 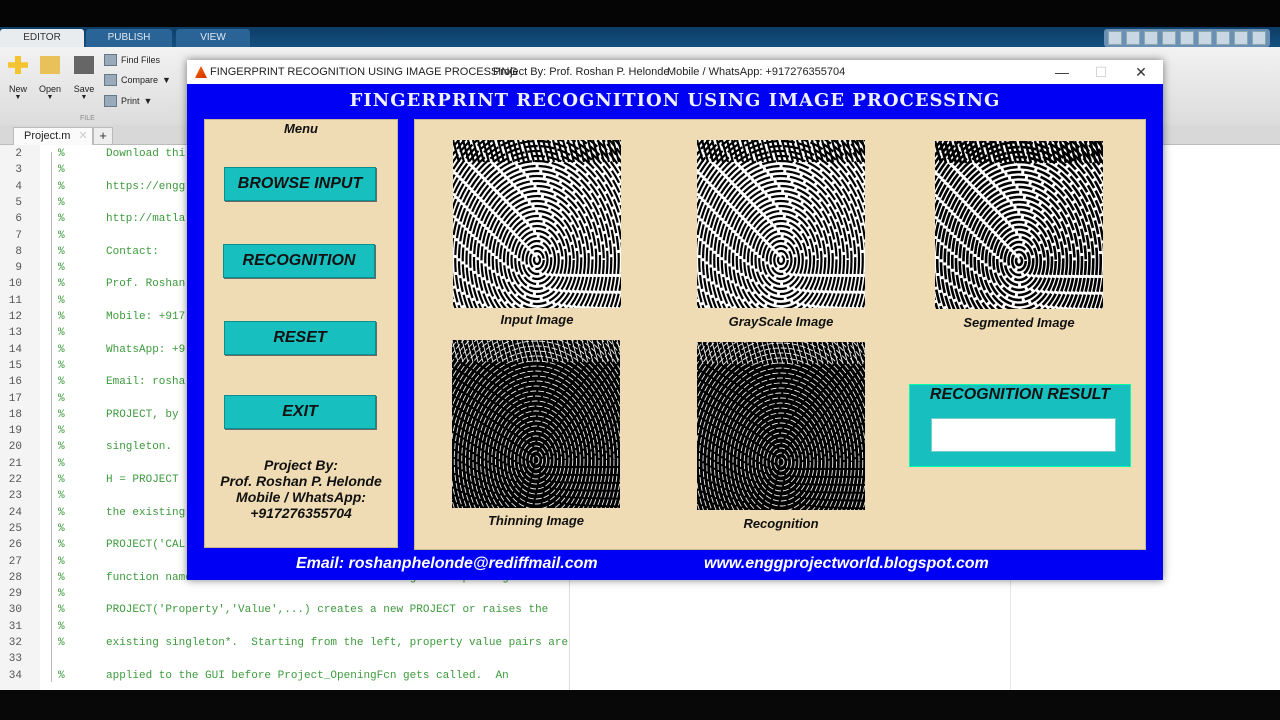 What do you see at coordinates (110, 101) in the screenshot?
I see `printer-icon` at bounding box center [110, 101].